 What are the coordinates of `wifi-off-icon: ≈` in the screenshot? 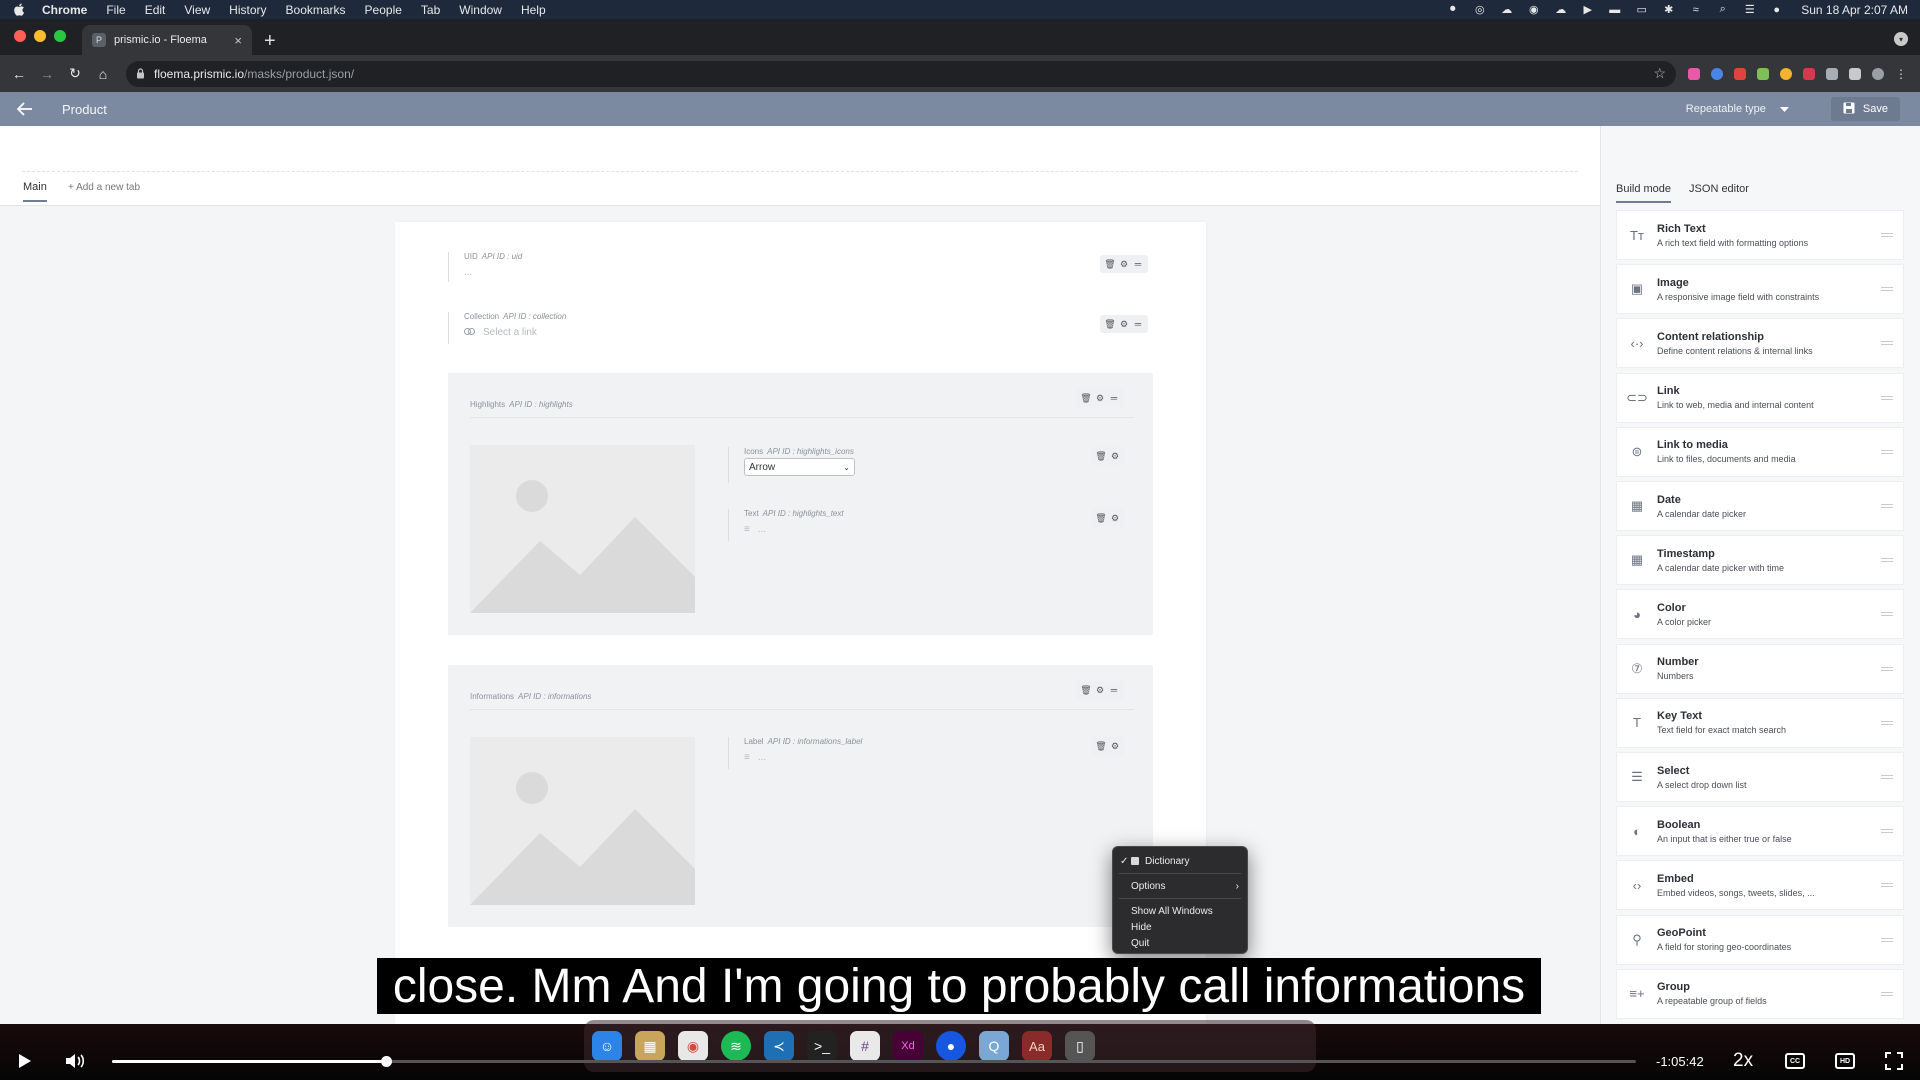 It's located at (1695, 10).